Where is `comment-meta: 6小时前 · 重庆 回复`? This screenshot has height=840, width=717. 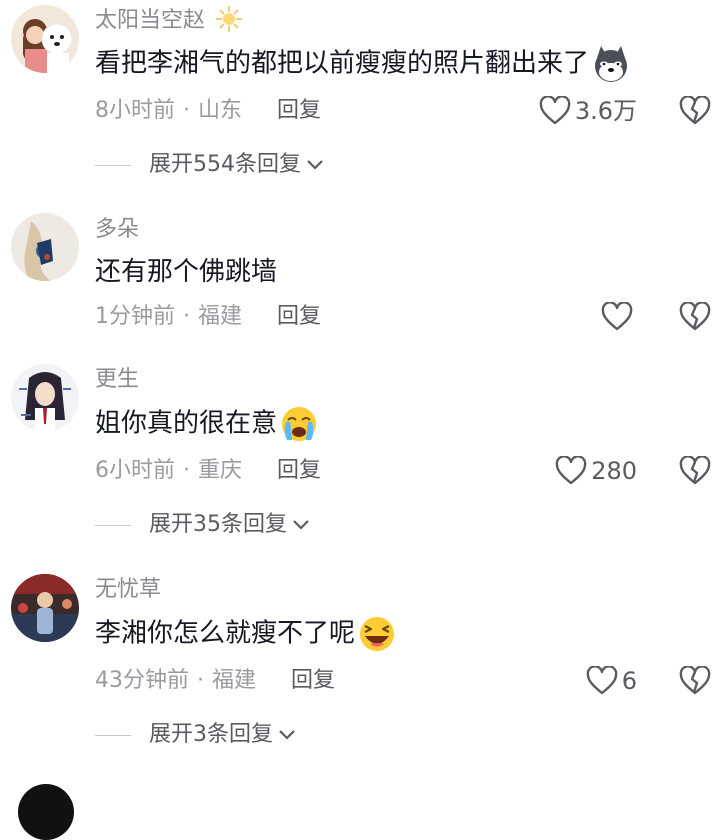
comment-meta: 6小时前 · 重庆 回复 is located at coordinates (208, 470).